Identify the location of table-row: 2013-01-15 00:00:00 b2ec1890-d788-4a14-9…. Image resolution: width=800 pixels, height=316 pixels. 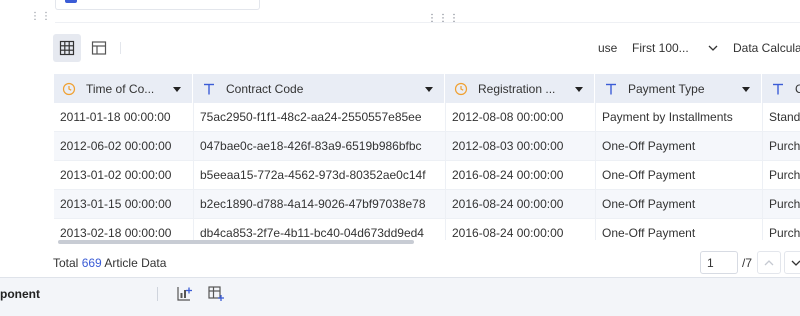
(427, 204).